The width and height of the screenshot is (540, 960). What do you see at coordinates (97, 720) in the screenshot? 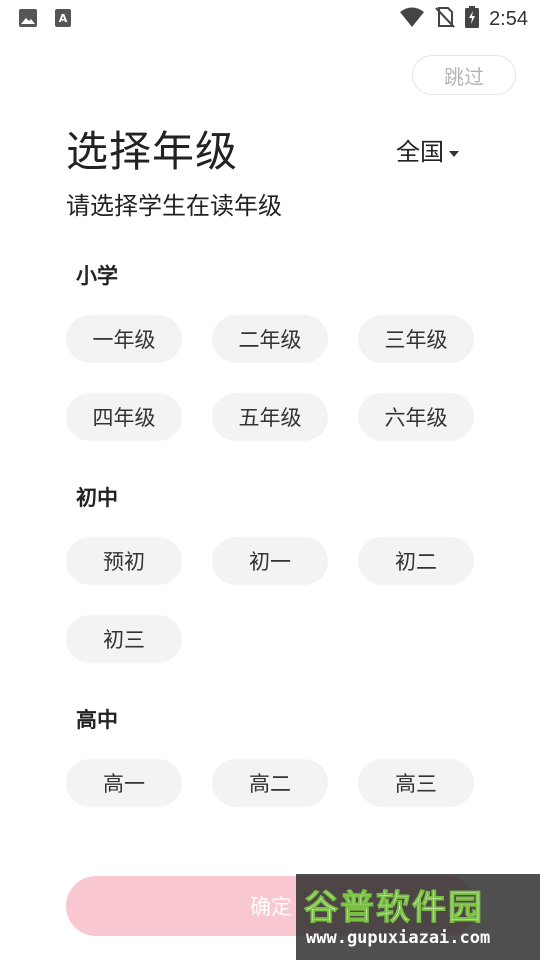
I see `section-title-senior: 高中` at bounding box center [97, 720].